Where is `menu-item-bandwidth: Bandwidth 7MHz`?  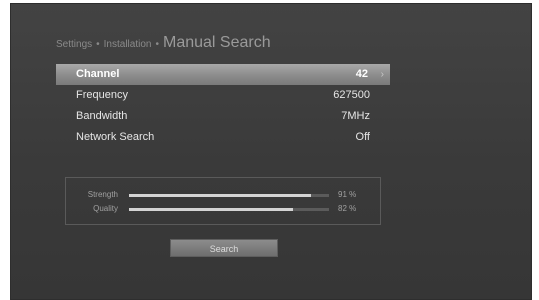
menu-item-bandwidth: Bandwidth 7MHz is located at coordinates (223, 116).